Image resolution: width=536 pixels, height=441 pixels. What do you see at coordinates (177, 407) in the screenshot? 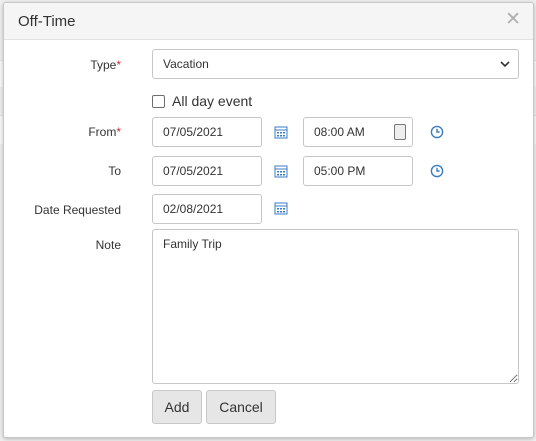
I see `add-button: Add` at bounding box center [177, 407].